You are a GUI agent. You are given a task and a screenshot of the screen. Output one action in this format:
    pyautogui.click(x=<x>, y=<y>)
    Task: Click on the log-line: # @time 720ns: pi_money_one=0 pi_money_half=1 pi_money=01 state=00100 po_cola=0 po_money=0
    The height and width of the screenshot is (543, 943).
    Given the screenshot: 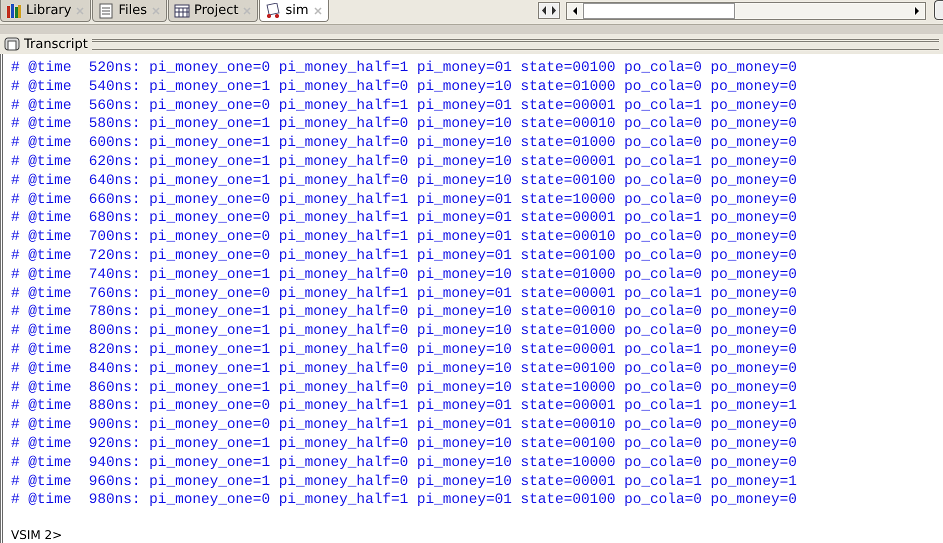 What is the action you would take?
    pyautogui.click(x=404, y=256)
    